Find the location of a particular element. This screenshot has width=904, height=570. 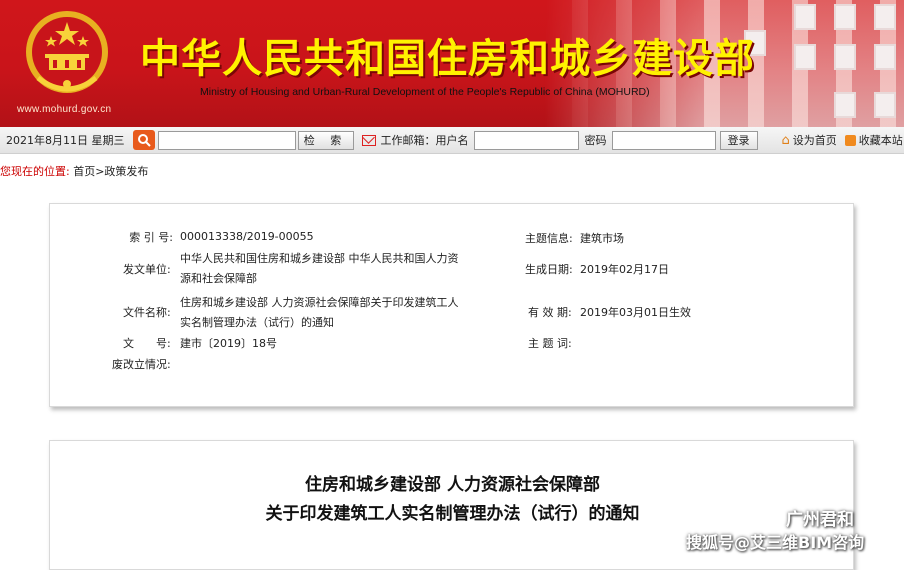

breadcrumb-label: 您现在的位置: is located at coordinates (35, 171).